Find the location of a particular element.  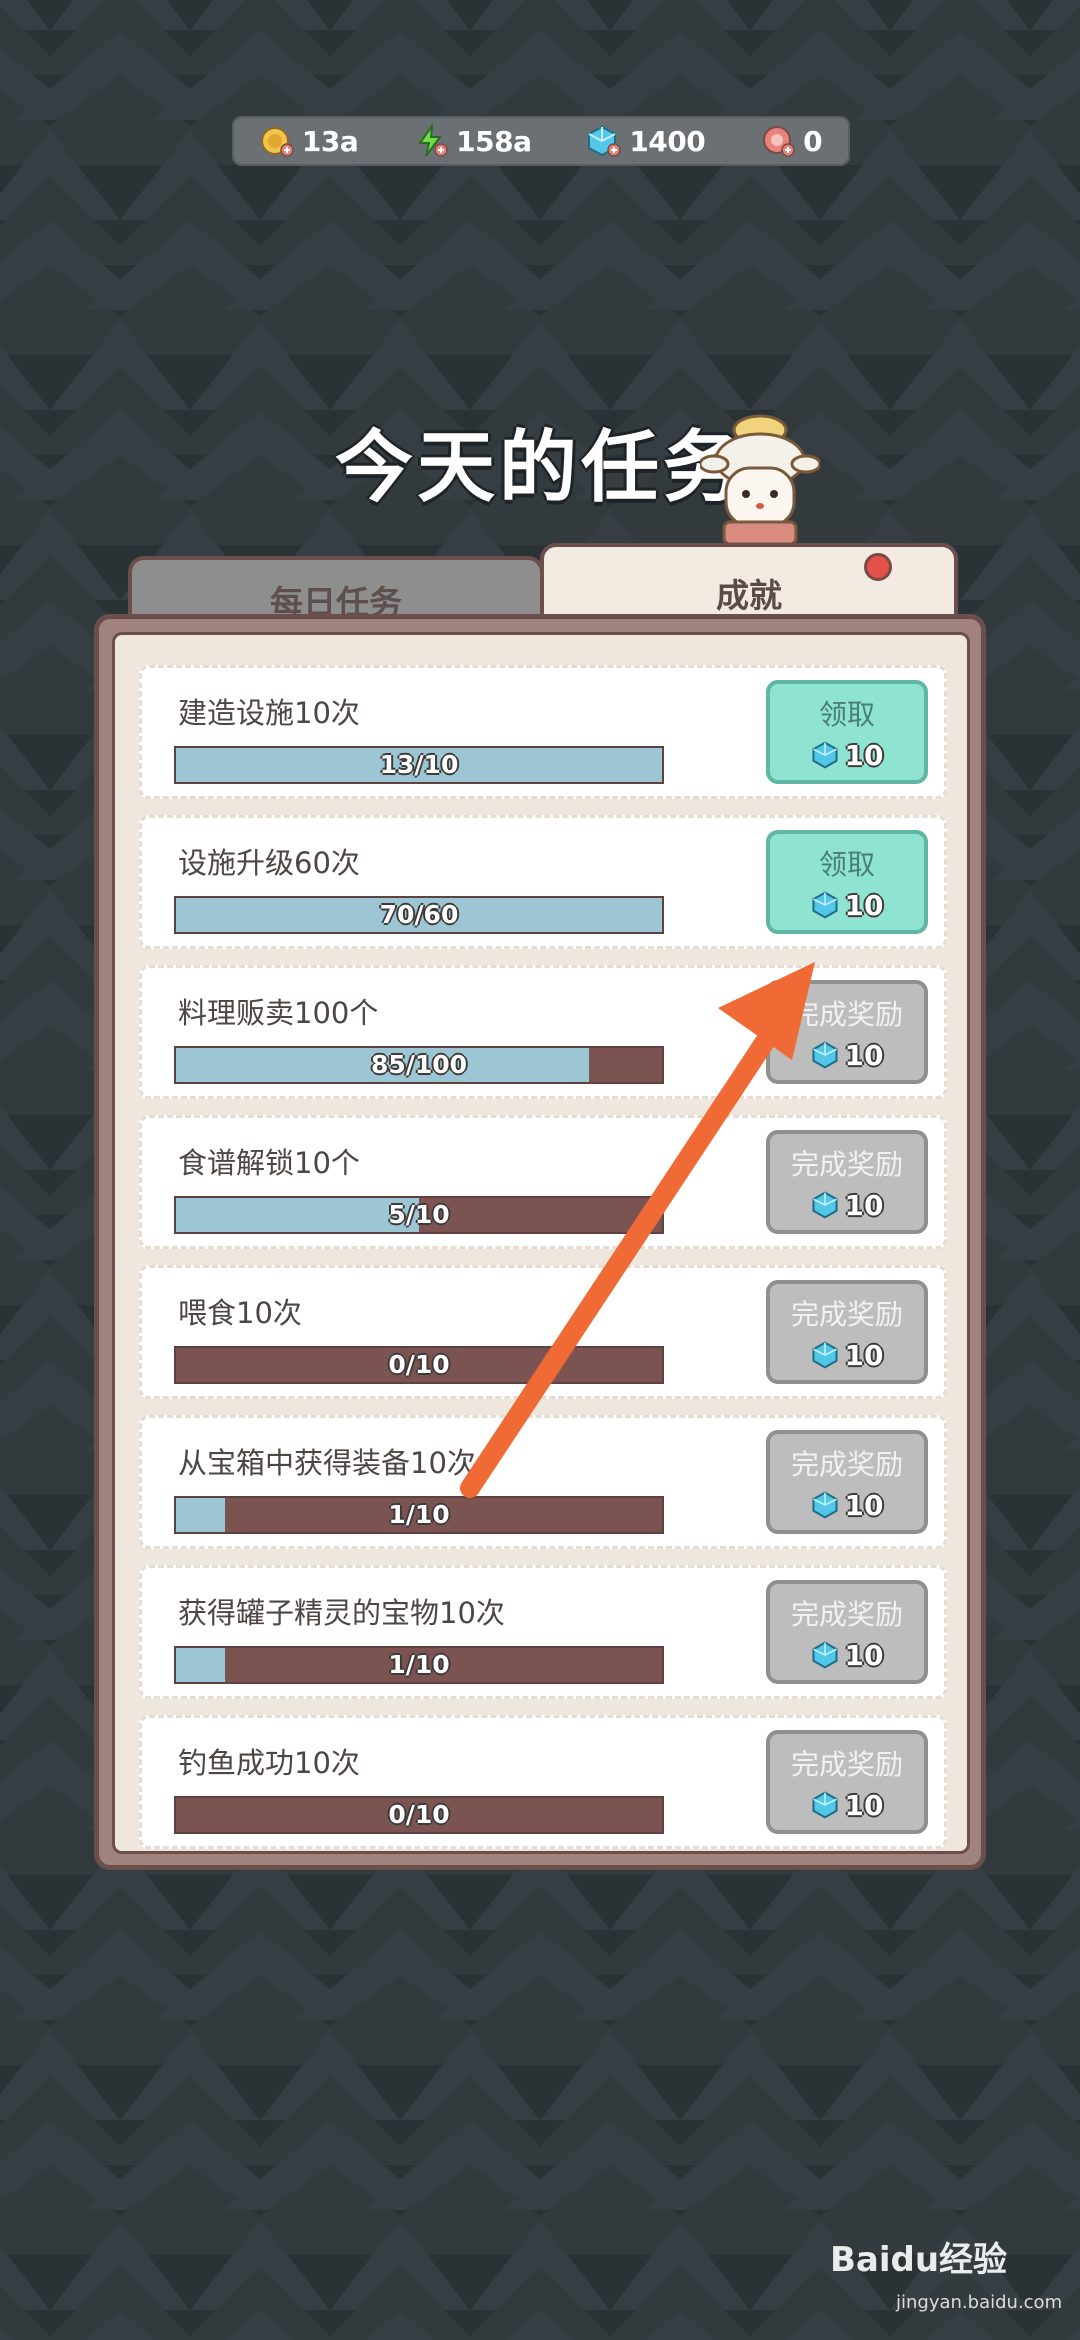

progress-text: 13/10 is located at coordinates (419, 764).